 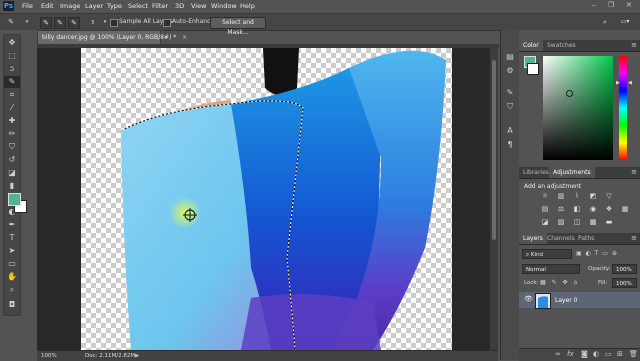 I want to click on color-balance-icon: ⚖, so click(x=561, y=209).